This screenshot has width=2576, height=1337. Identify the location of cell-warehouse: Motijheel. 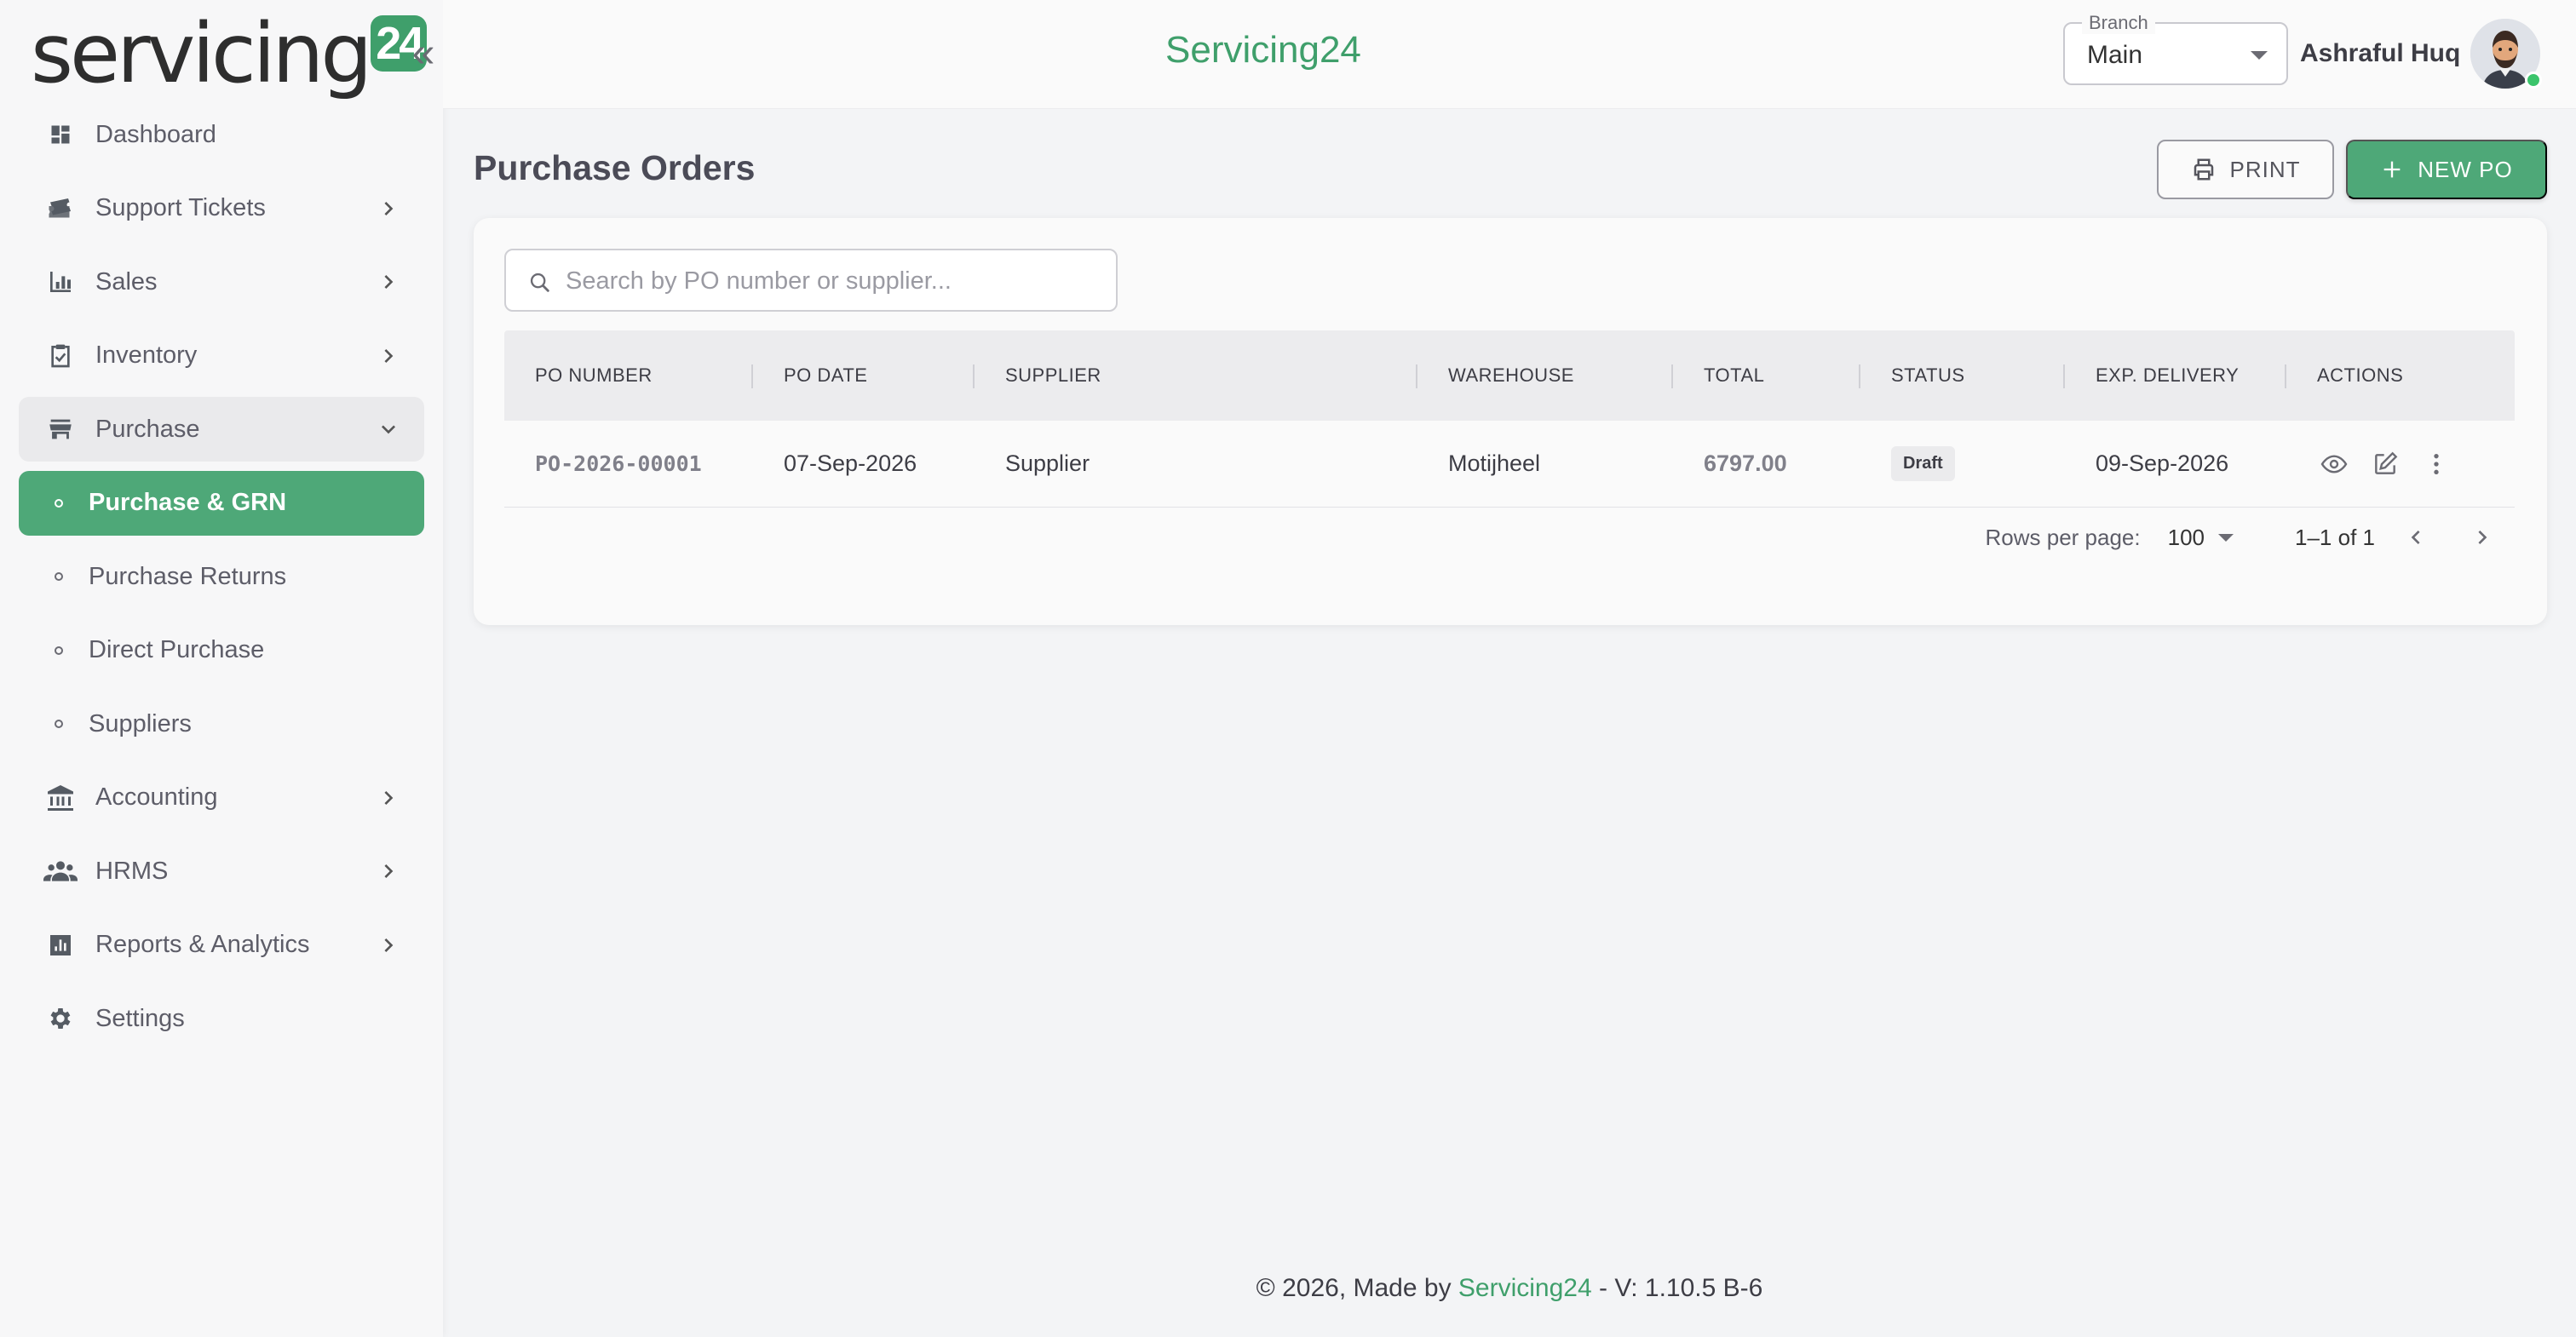
(1495, 463).